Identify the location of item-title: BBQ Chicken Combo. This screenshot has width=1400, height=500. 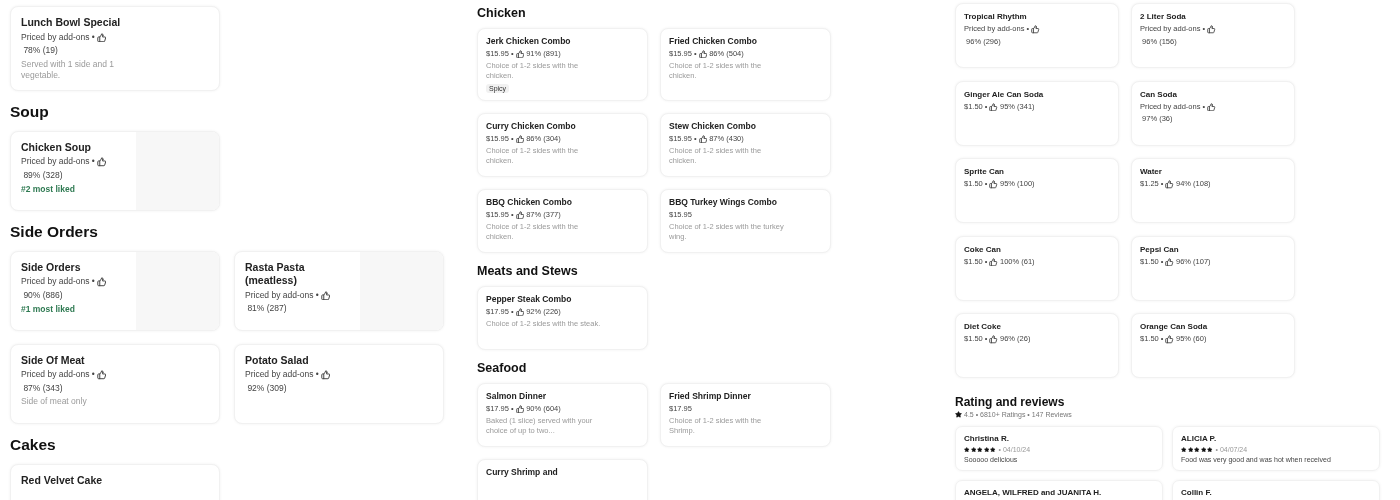
(529, 202).